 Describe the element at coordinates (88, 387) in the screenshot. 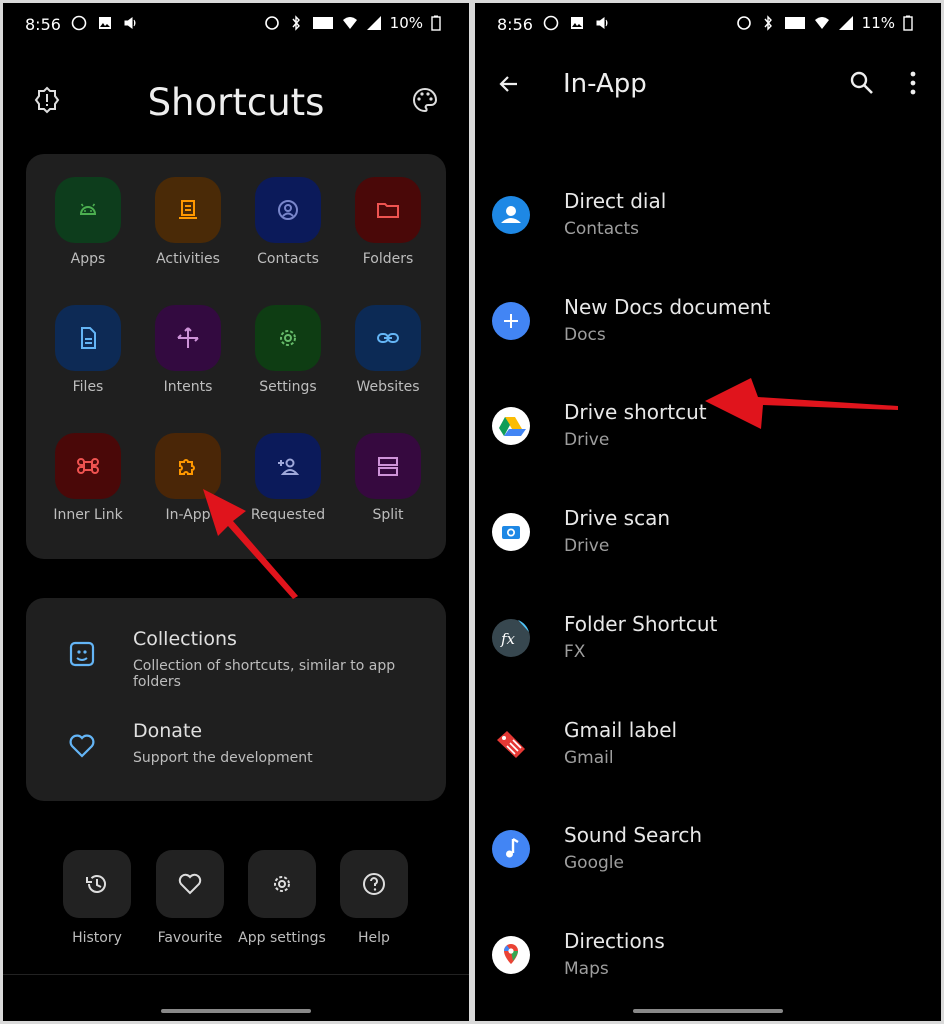

I see `shortcut-label: Files` at that location.